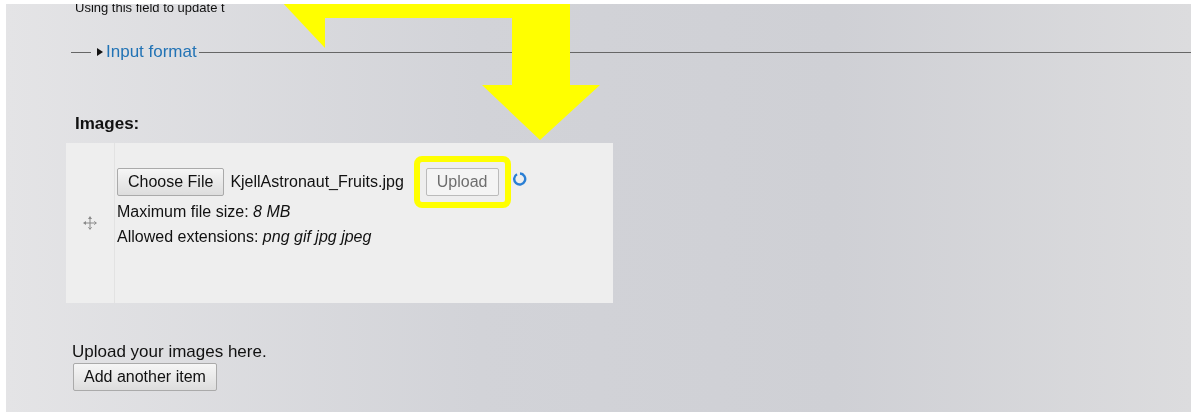 The image size is (1191, 412). Describe the element at coordinates (169, 352) in the screenshot. I see `help-text: Upload your images here.` at that location.